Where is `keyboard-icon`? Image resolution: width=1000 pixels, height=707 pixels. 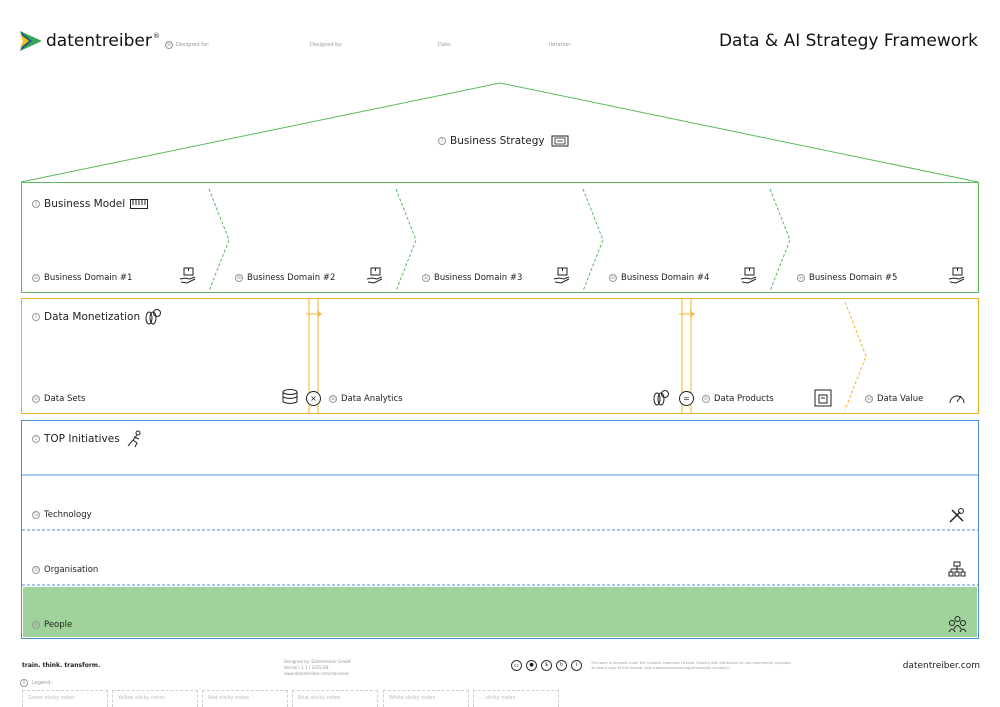
keyboard-icon is located at coordinates (139, 204).